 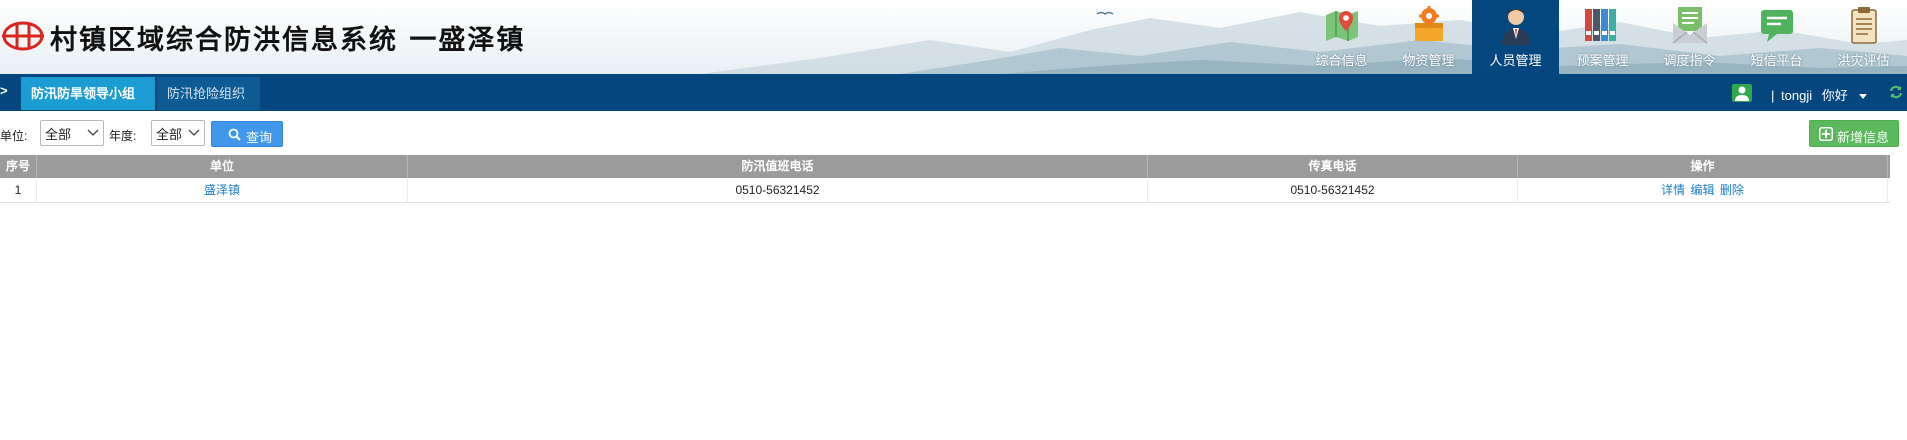 I want to click on delete-link: 删除, so click(x=1732, y=190).